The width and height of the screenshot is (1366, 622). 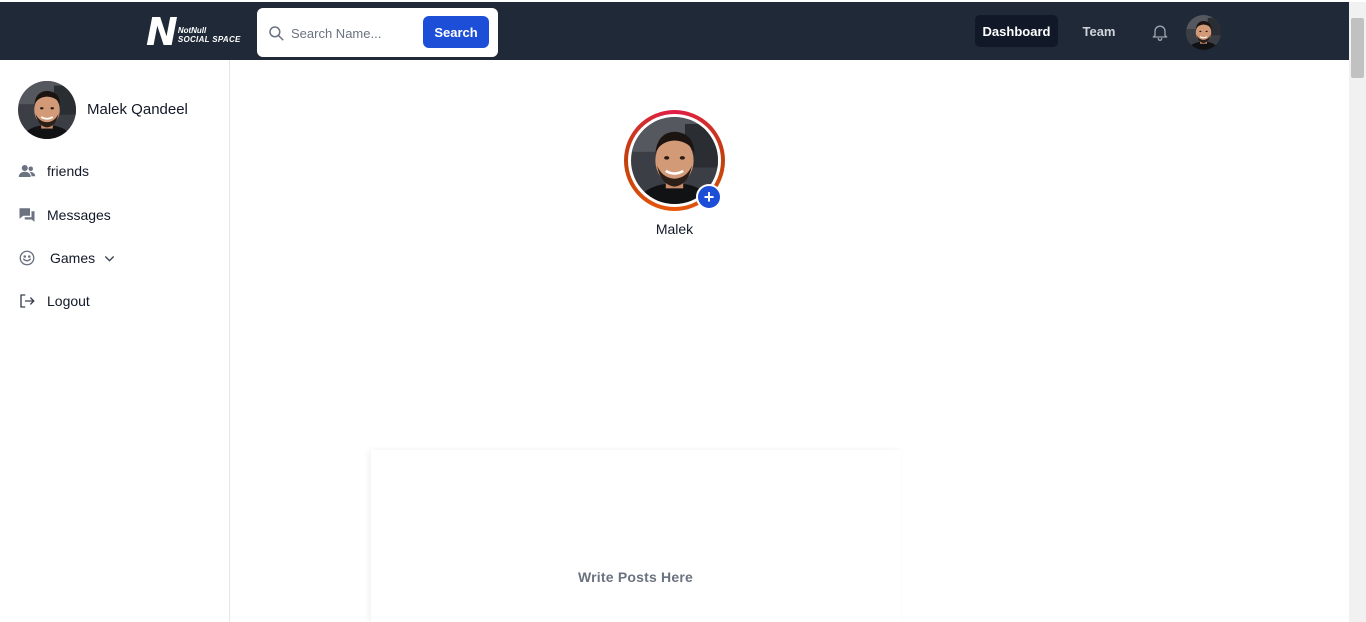 I want to click on chat-icon, so click(x=27, y=215).